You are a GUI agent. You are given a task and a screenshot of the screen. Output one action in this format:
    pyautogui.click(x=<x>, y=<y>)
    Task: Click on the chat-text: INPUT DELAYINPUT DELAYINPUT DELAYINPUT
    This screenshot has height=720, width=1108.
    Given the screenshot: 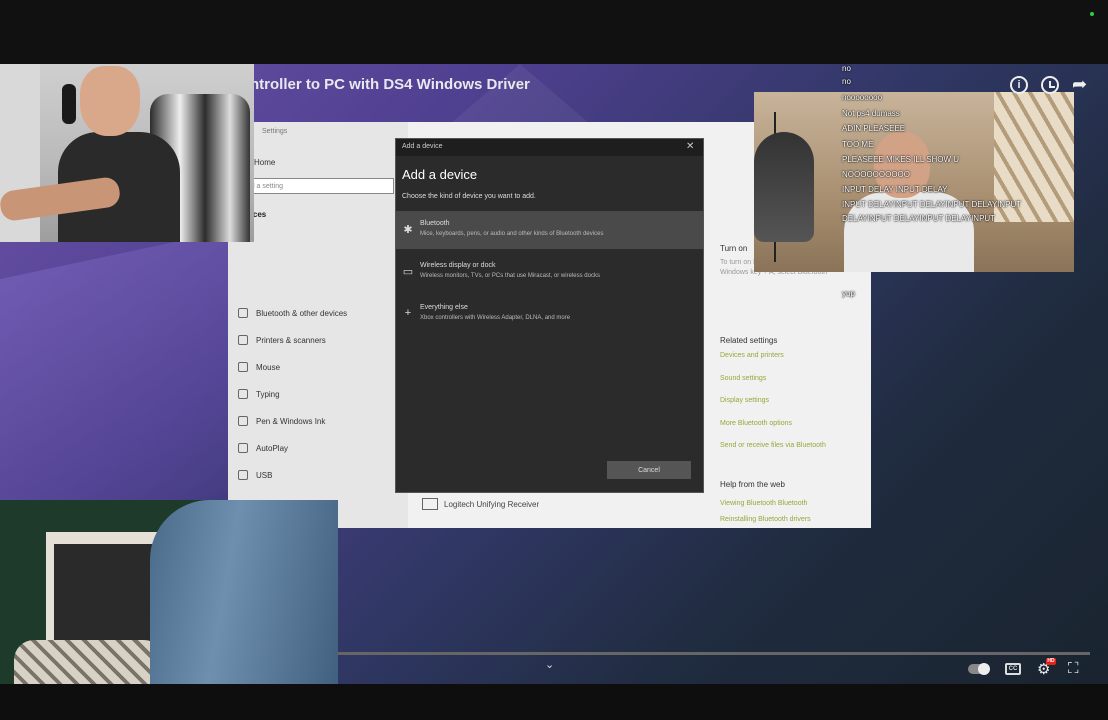 What is the action you would take?
    pyautogui.click(x=932, y=204)
    